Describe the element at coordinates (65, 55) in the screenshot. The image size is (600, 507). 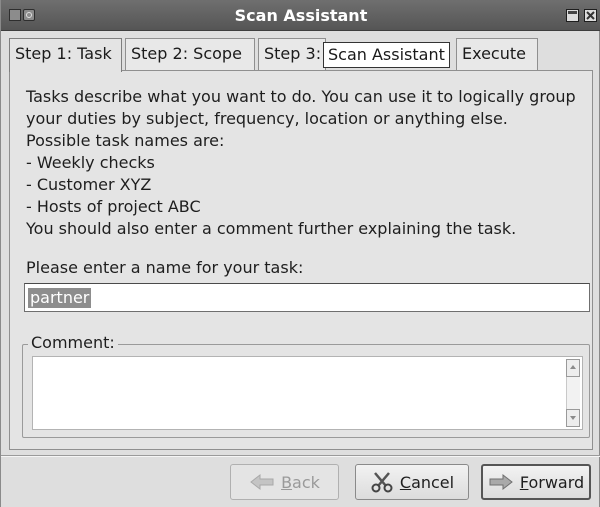
I see `tab-step-1-task: Step 1: Task` at that location.